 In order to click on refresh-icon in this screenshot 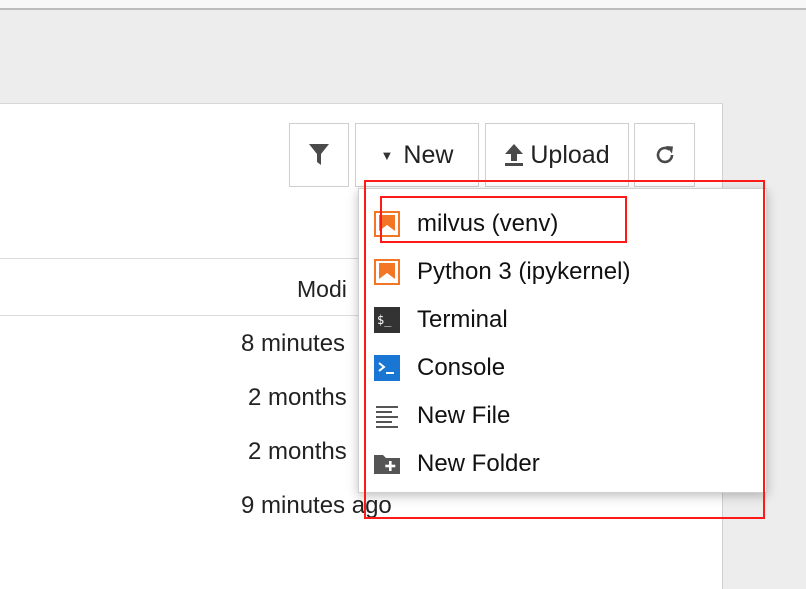, I will do `click(665, 155)`.